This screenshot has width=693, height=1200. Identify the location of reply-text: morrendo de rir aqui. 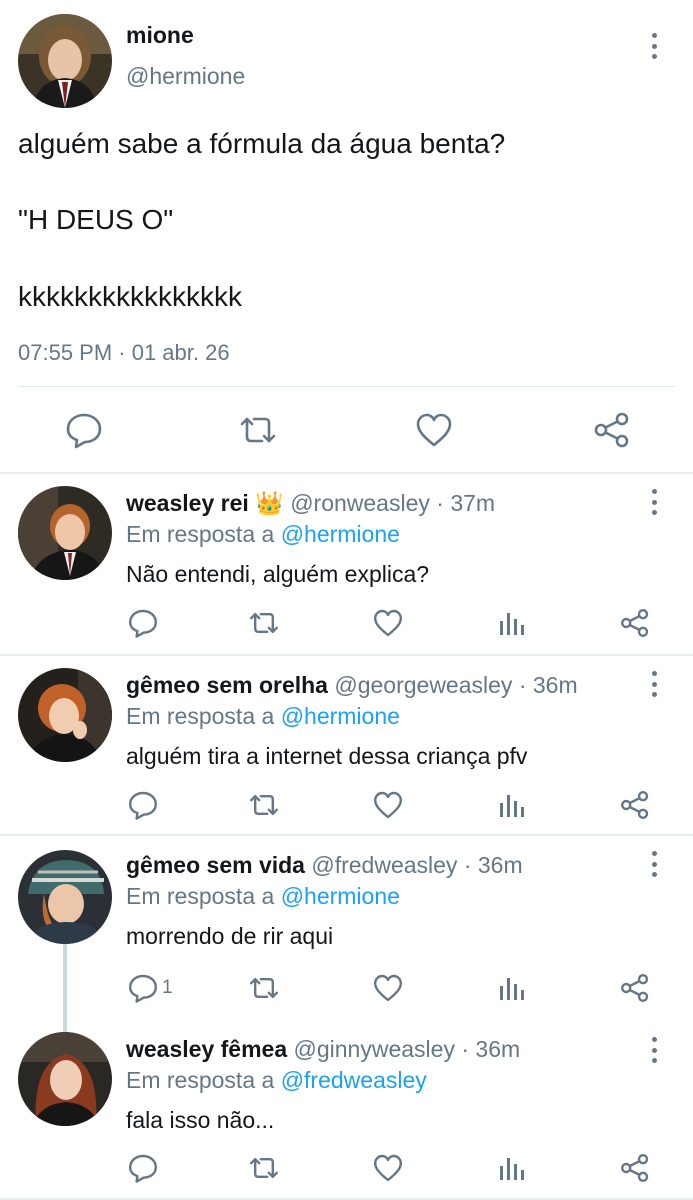
(230, 936).